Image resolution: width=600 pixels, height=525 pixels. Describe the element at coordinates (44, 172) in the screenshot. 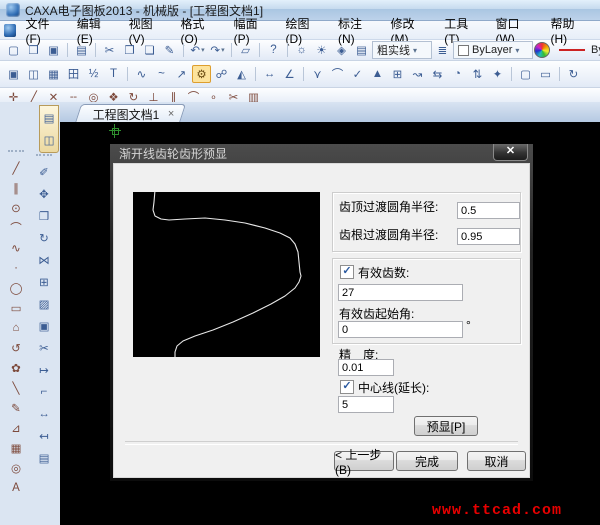

I see `eraser-tool-icon: ✐` at that location.